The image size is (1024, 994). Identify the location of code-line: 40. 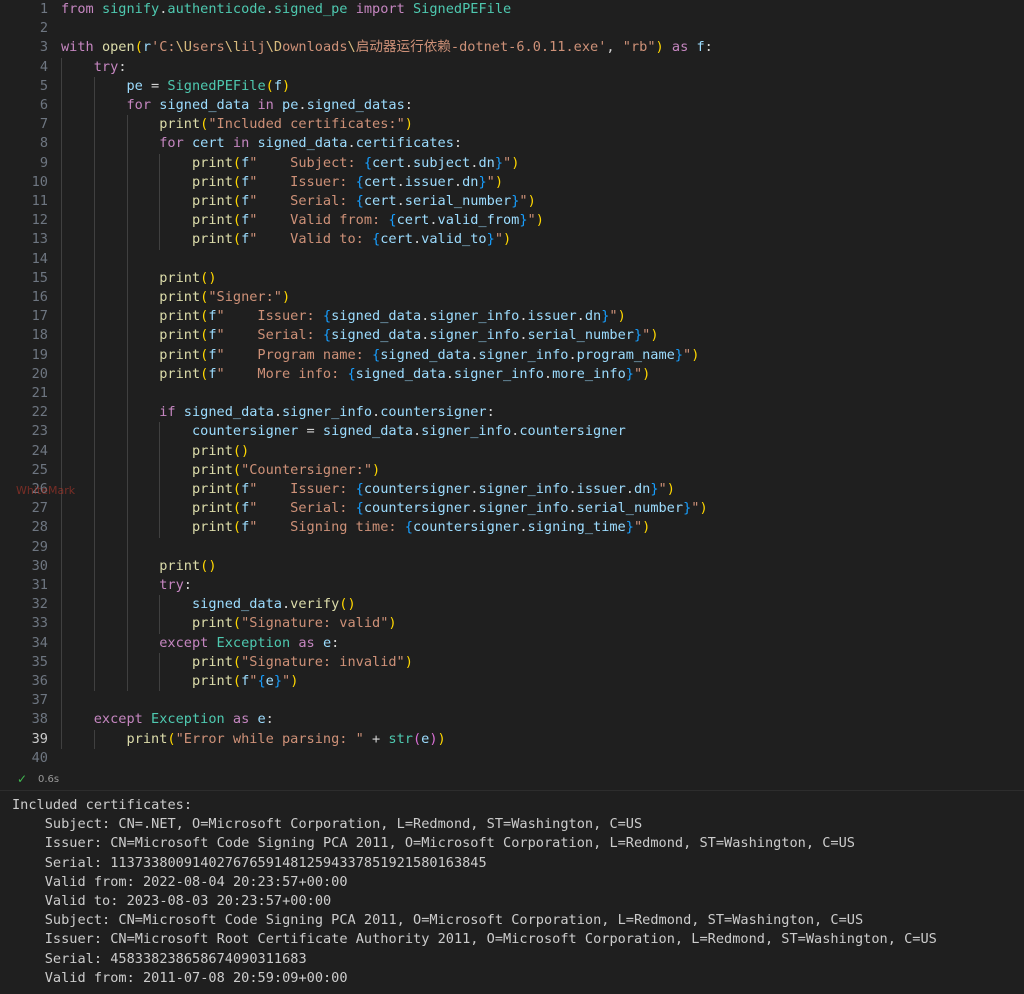
(512, 758).